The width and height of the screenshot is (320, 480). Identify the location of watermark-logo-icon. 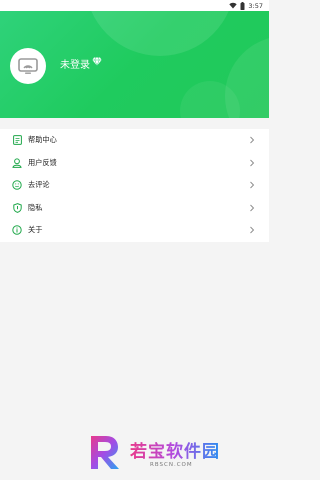
(105, 452).